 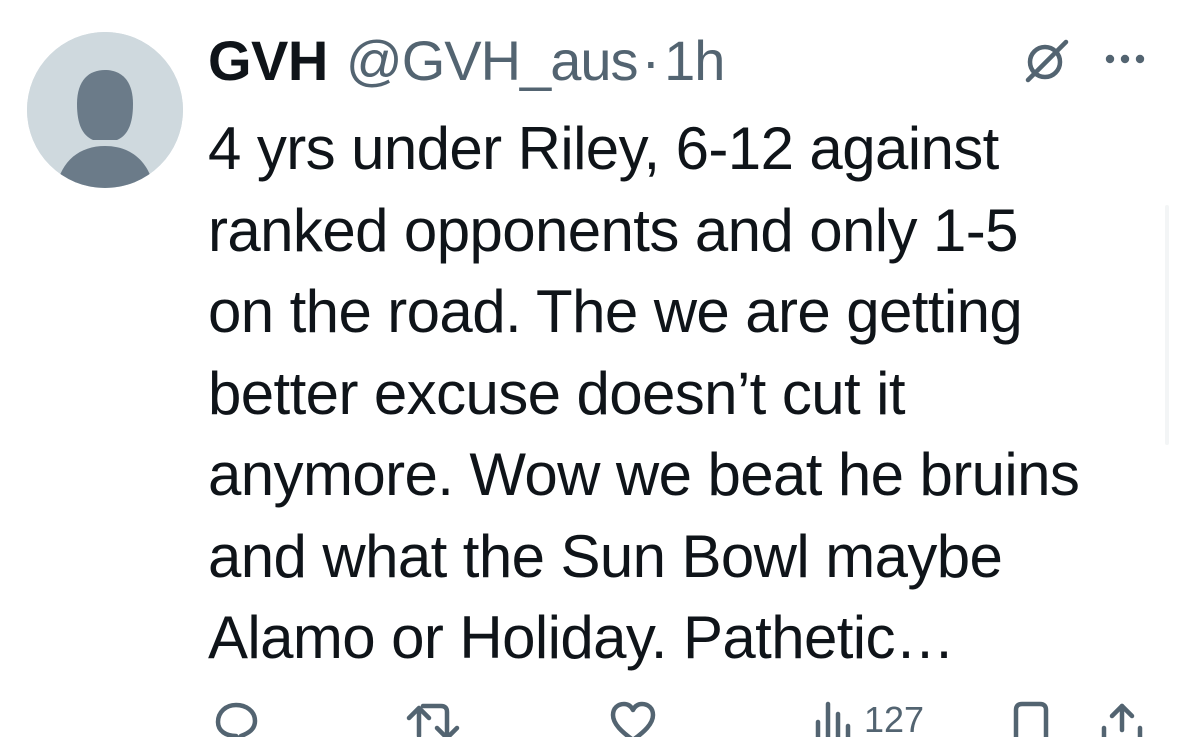 What do you see at coordinates (1046, 61) in the screenshot?
I see `grok-icon` at bounding box center [1046, 61].